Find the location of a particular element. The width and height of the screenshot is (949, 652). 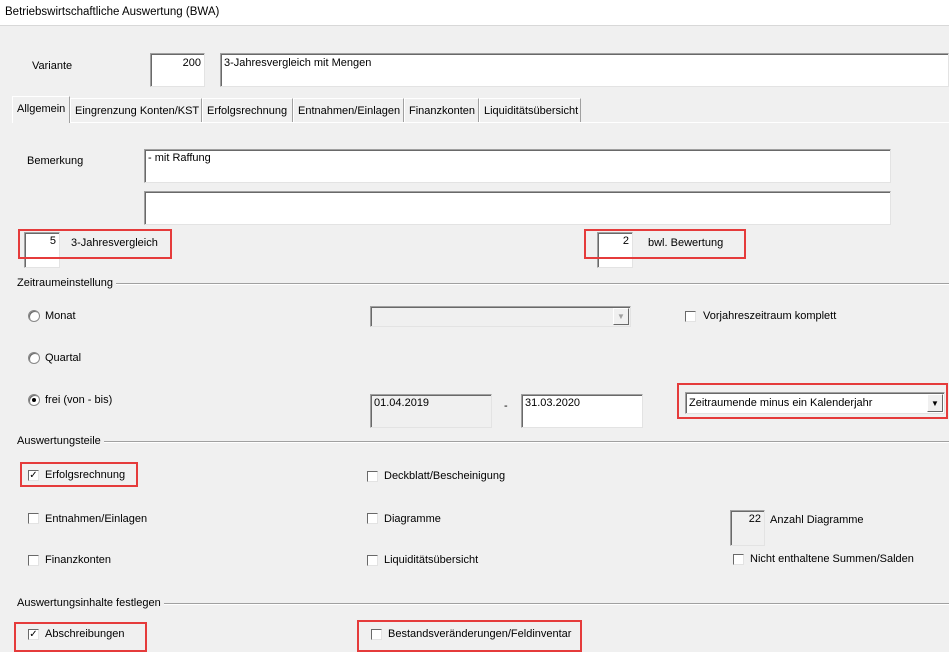

tab-erfolgsrechnung: Erfolgsrechnung is located at coordinates (247, 110).